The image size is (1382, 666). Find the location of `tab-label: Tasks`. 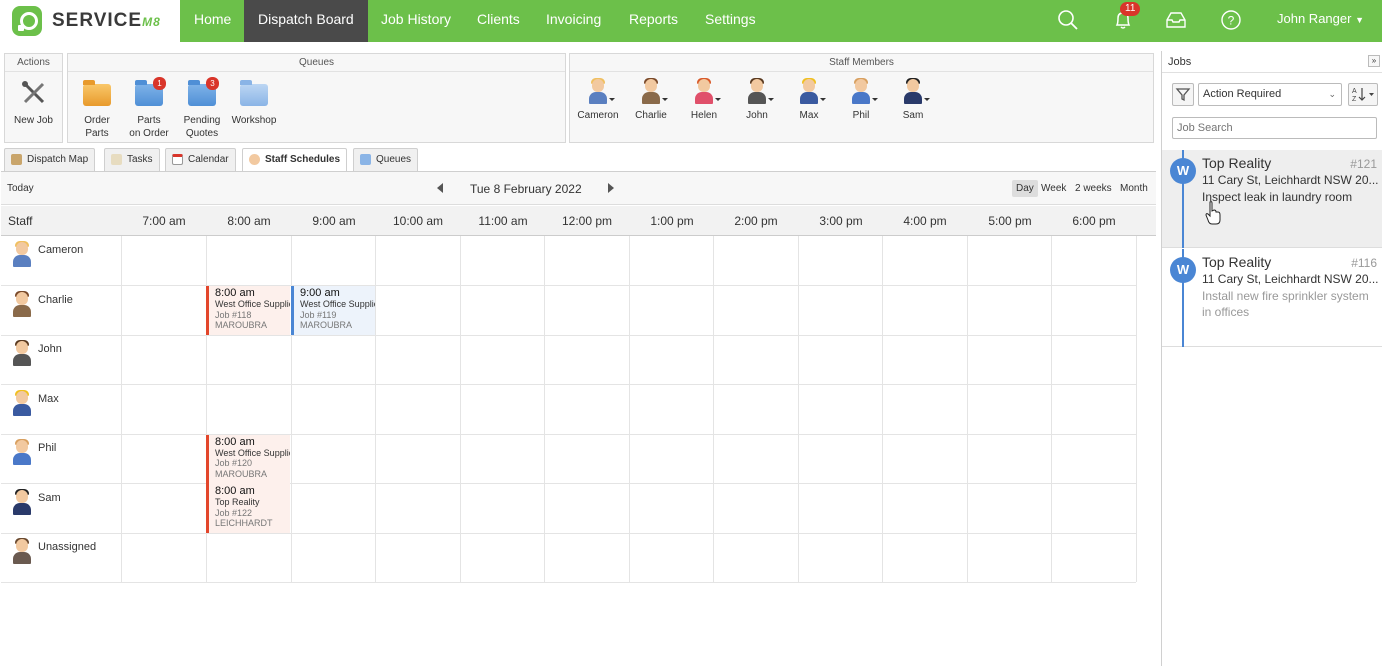

tab-label: Tasks is located at coordinates (140, 159).